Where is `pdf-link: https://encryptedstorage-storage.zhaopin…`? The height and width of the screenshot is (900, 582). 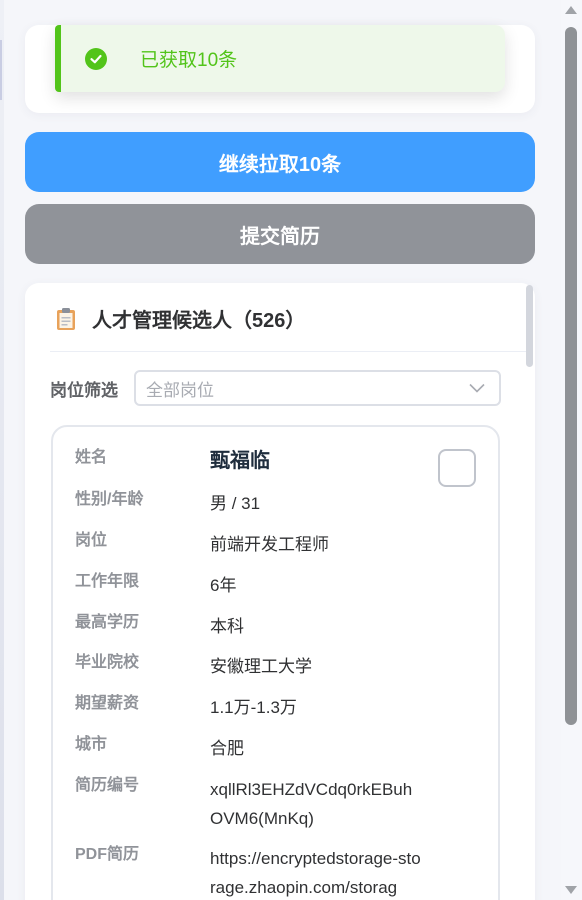 pdf-link: https://encryptedstorage-storage.zhaopin… is located at coordinates (317, 872).